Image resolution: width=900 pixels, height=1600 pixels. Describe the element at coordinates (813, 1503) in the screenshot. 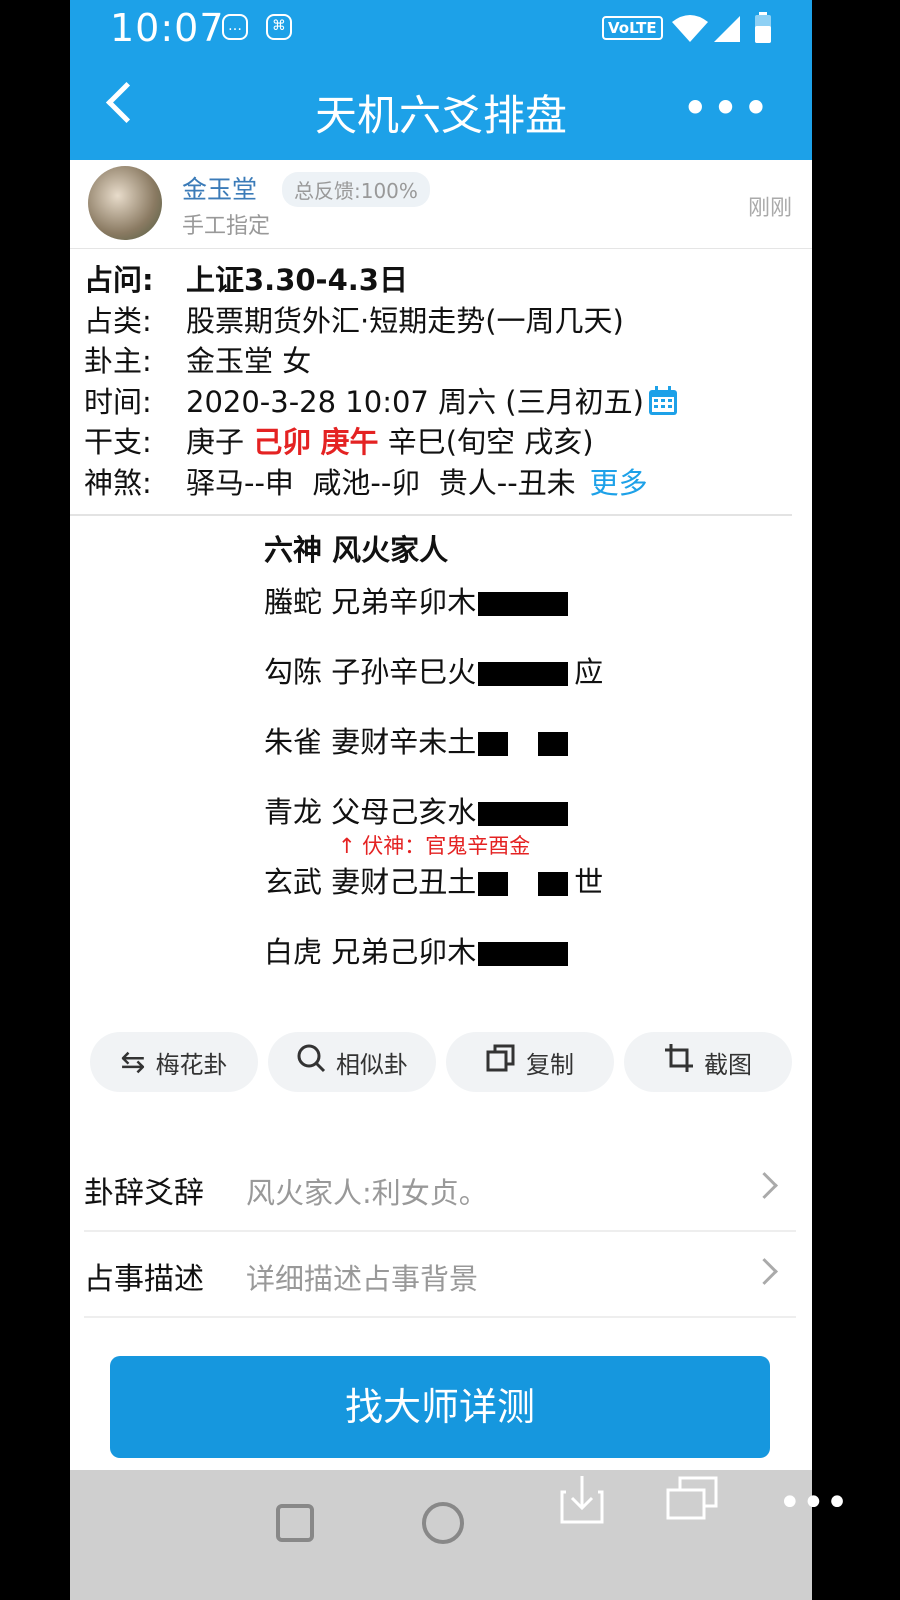

I see `more-overflow-icon: •••` at that location.